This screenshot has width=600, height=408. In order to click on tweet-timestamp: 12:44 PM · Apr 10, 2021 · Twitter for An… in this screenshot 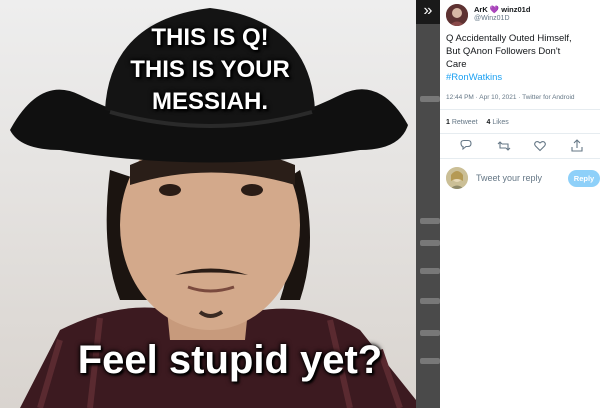, I will do `click(510, 97)`.